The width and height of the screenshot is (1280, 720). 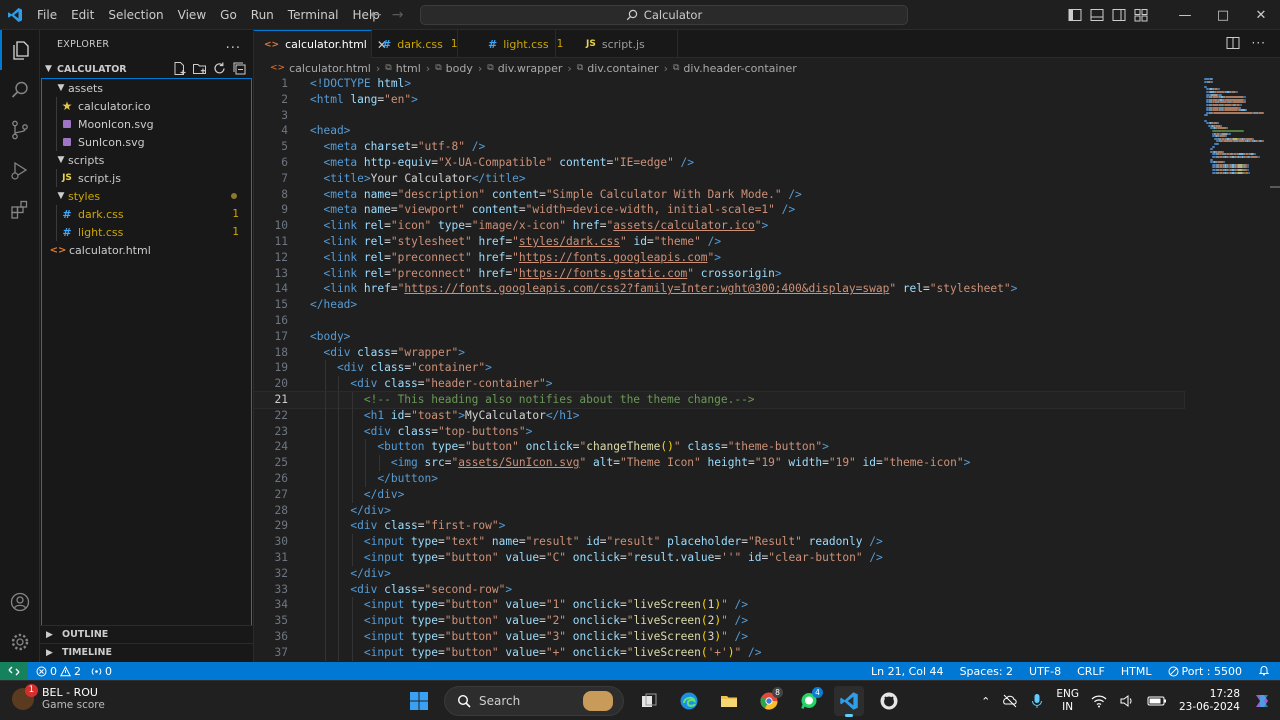 I want to click on tree-folder-styles: ▼ styles, so click(x=146, y=196).